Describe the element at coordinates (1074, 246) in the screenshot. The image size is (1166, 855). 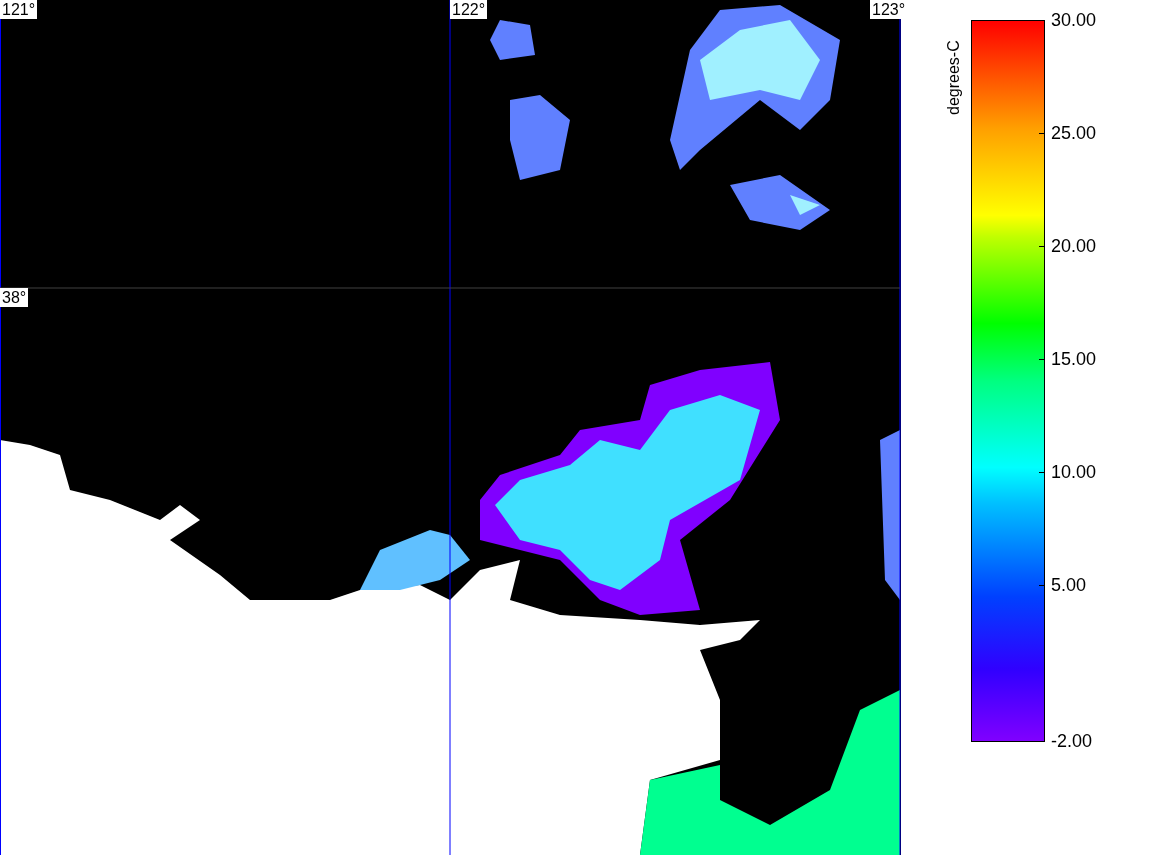
I see `scale-tick-label: 20.00` at that location.